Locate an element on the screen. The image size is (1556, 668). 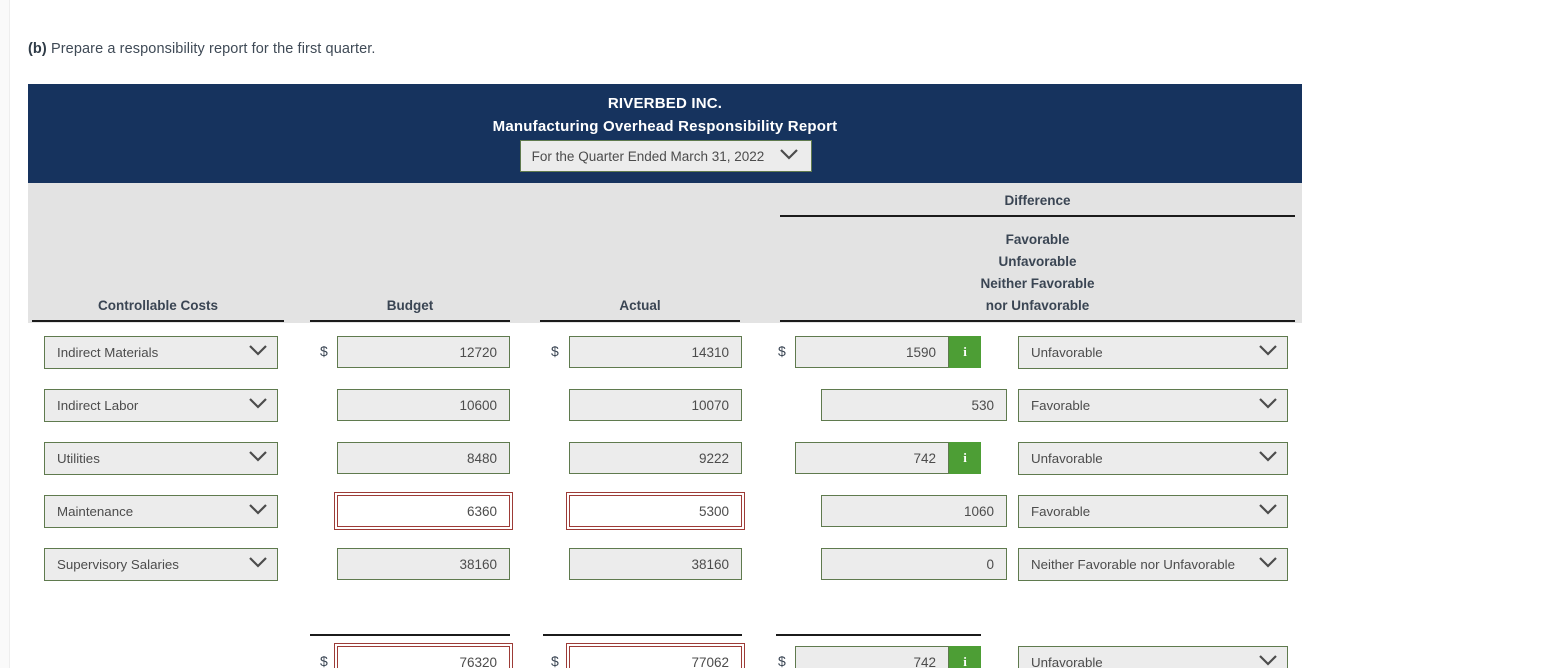
row-0-difference-input: 1590 is located at coordinates (872, 352).